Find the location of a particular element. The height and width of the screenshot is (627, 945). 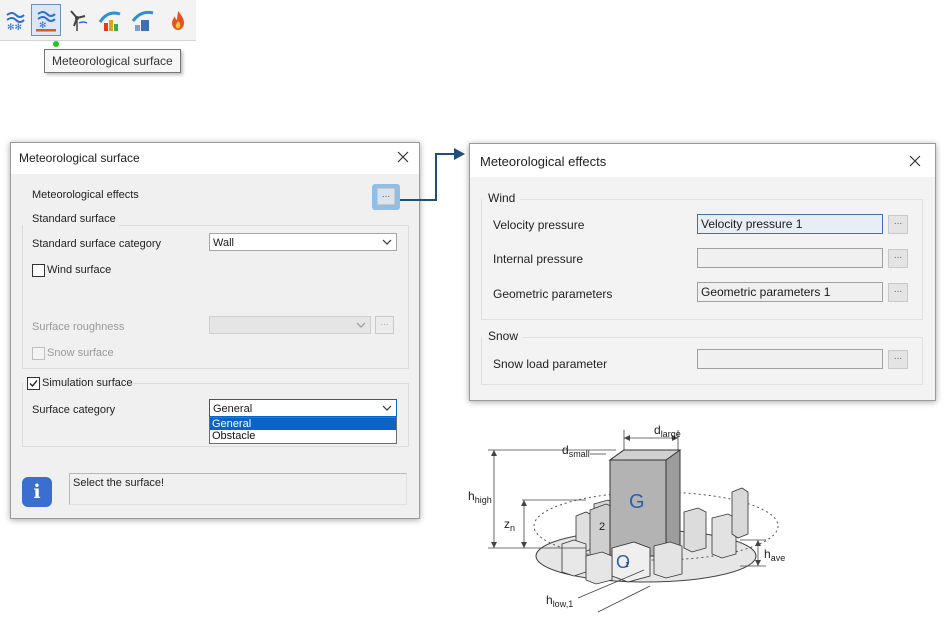

snow-wind-icon: ✻✻ is located at coordinates (15, 22).